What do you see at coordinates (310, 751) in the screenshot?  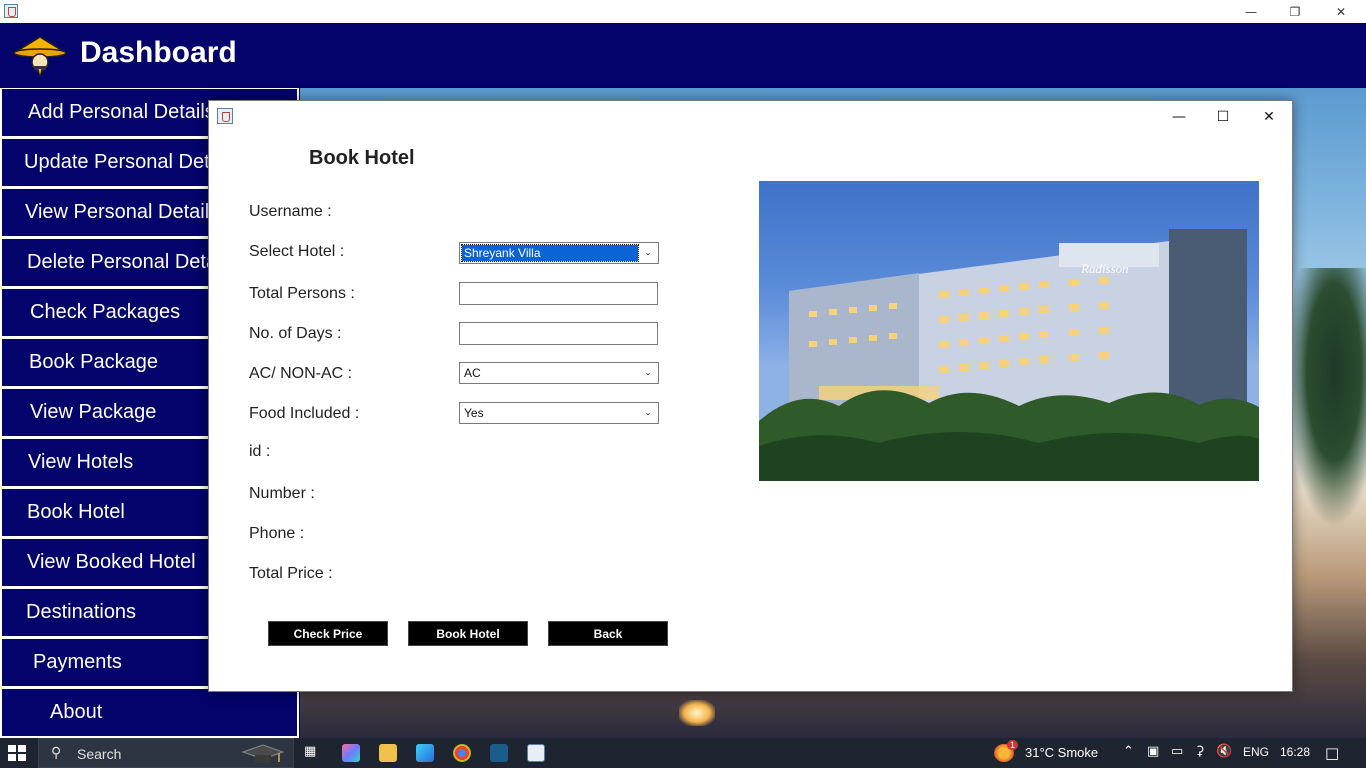 I see `task-view-icon: ▦` at bounding box center [310, 751].